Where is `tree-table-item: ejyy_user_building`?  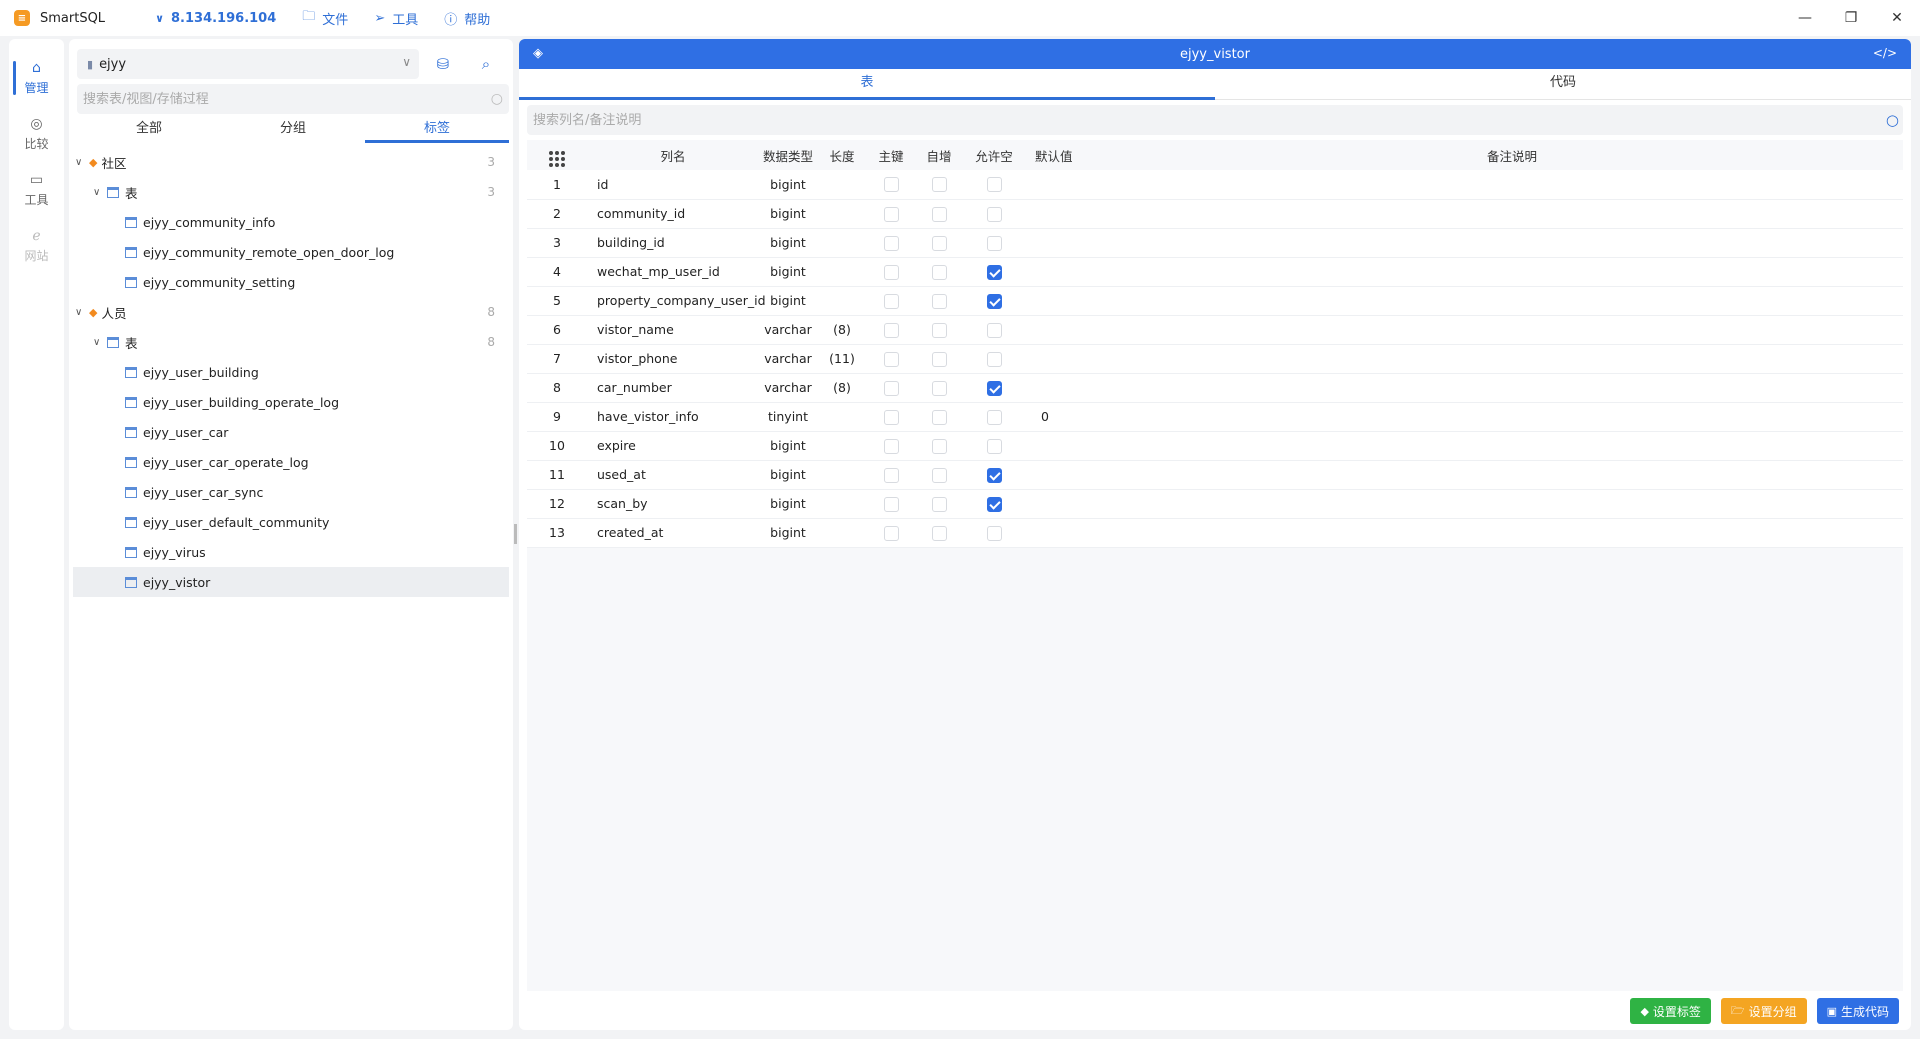 tree-table-item: ejyy_user_building is located at coordinates (291, 372).